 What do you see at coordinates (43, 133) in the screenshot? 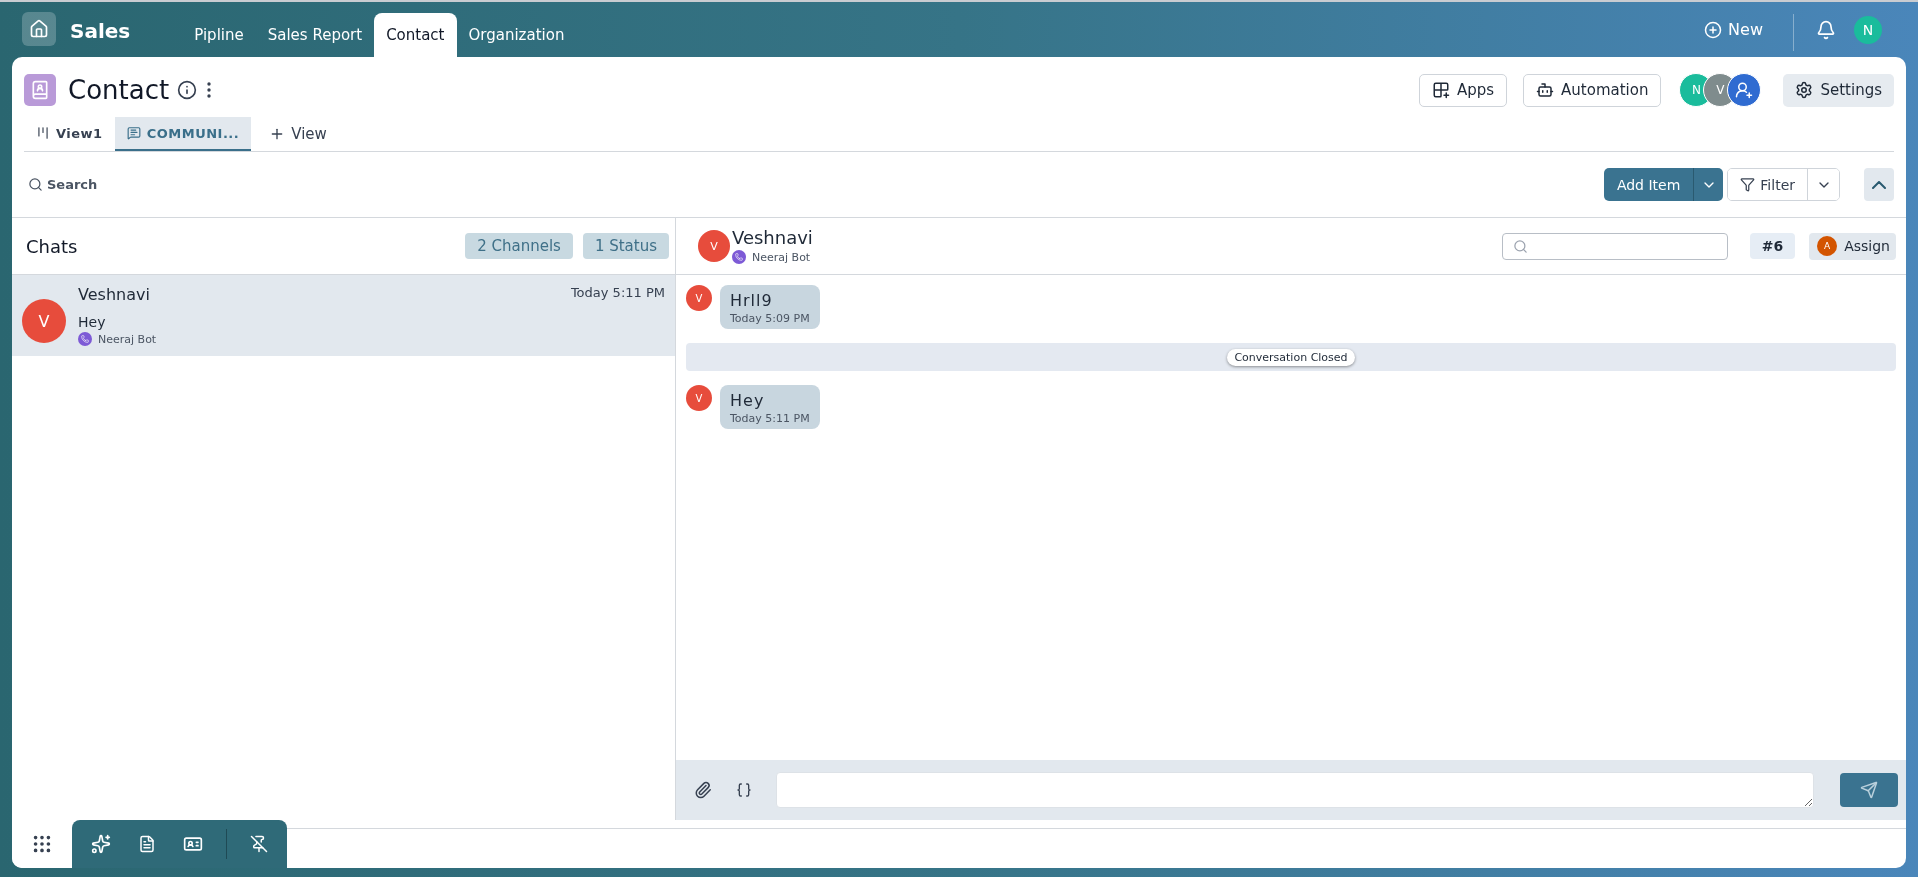
I see `board-icon` at bounding box center [43, 133].